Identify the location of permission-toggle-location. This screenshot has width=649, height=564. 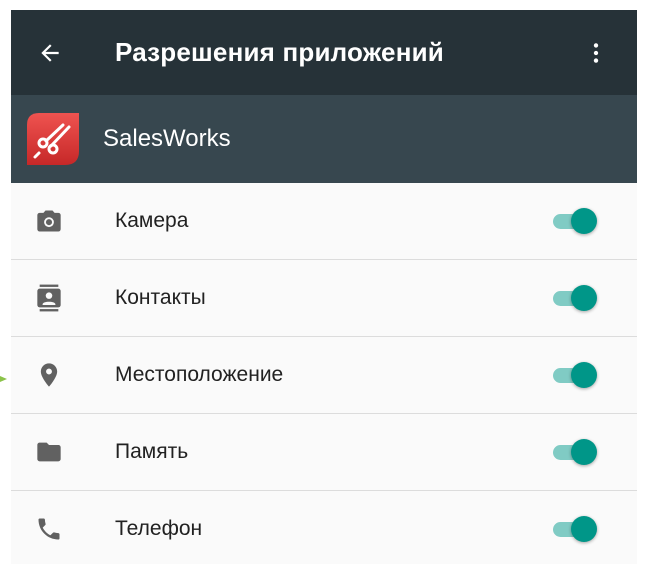
(575, 375).